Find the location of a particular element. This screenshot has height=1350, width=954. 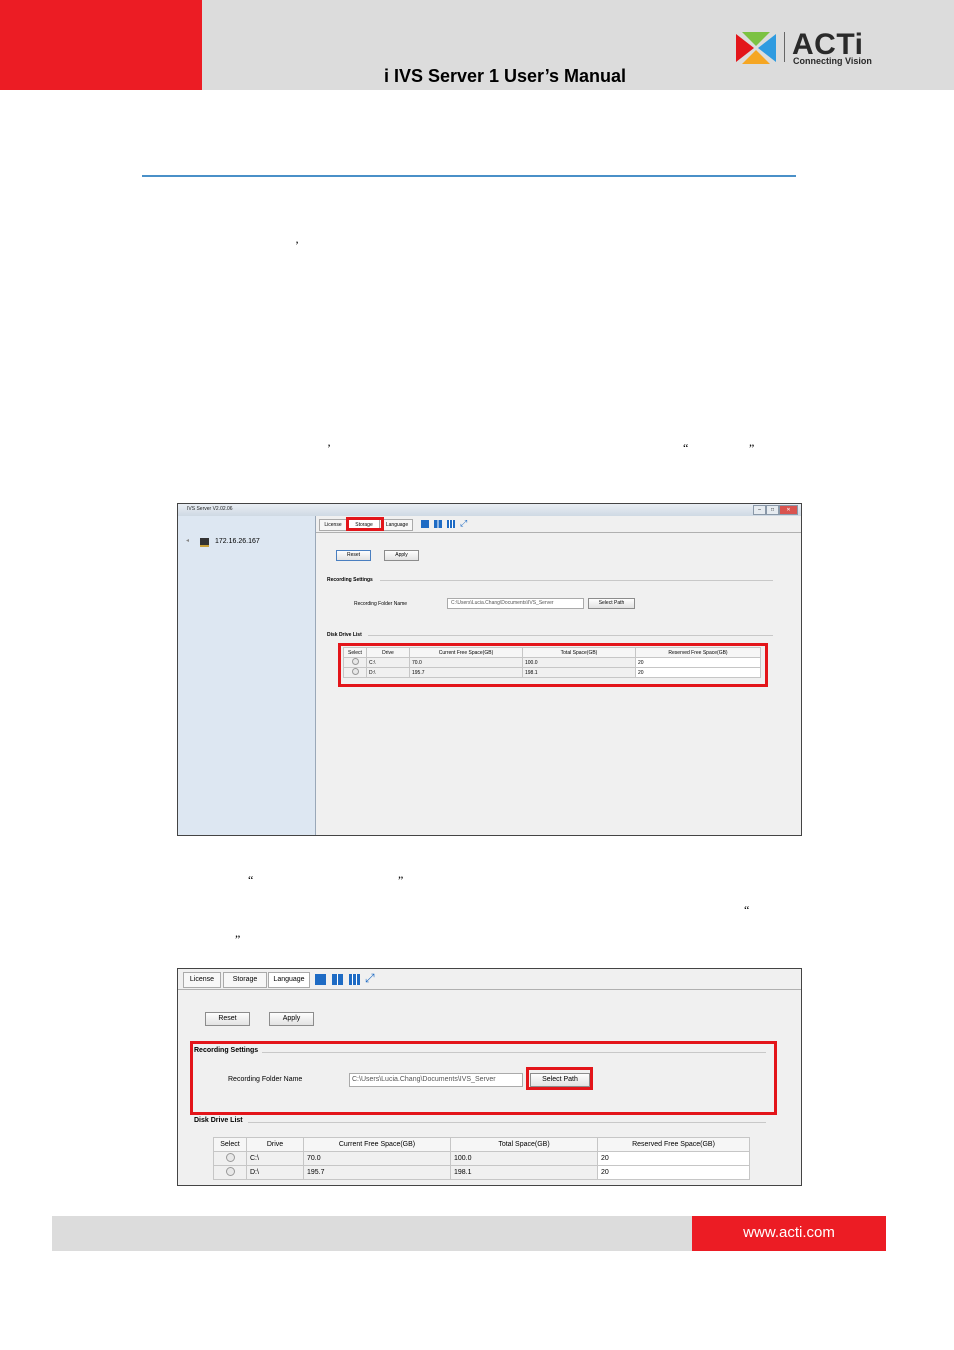

total-space-cell: 198.1 is located at coordinates (524, 1172).